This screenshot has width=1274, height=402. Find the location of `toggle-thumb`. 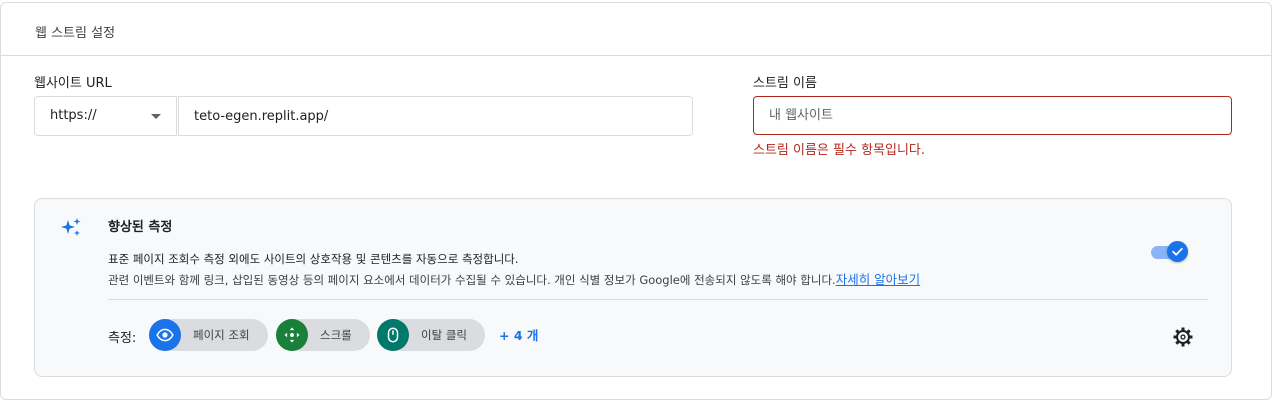

toggle-thumb is located at coordinates (1177, 251).